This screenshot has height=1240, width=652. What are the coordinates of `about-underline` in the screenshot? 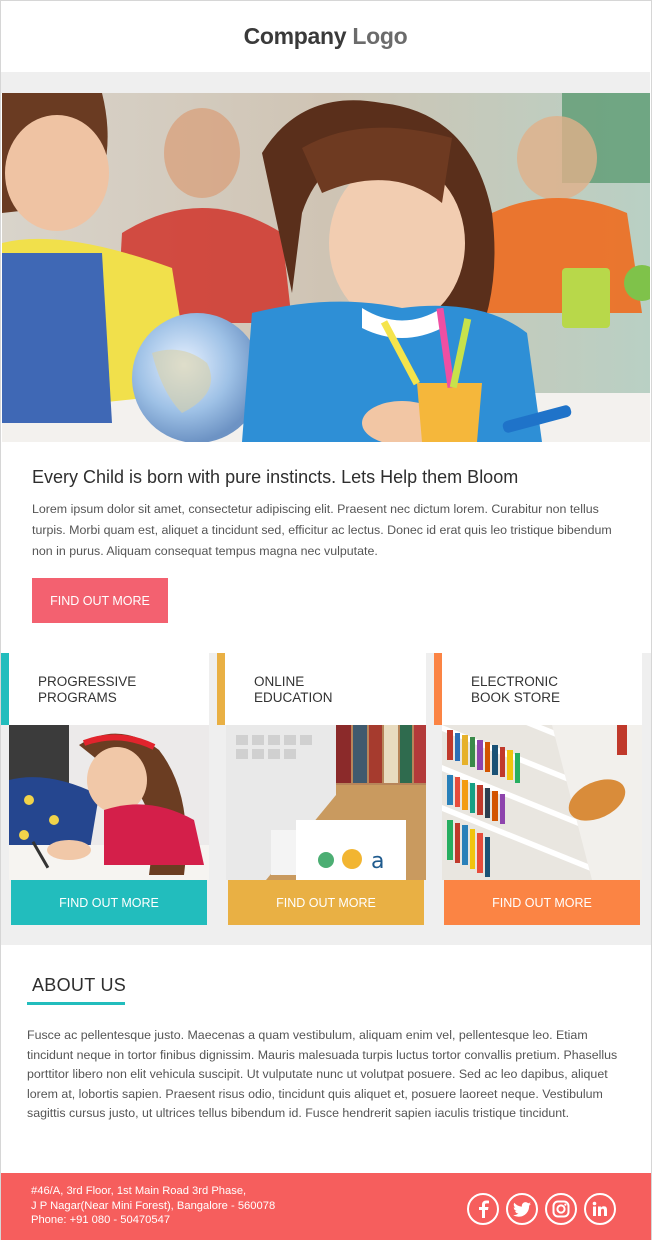 It's located at (76, 1003).